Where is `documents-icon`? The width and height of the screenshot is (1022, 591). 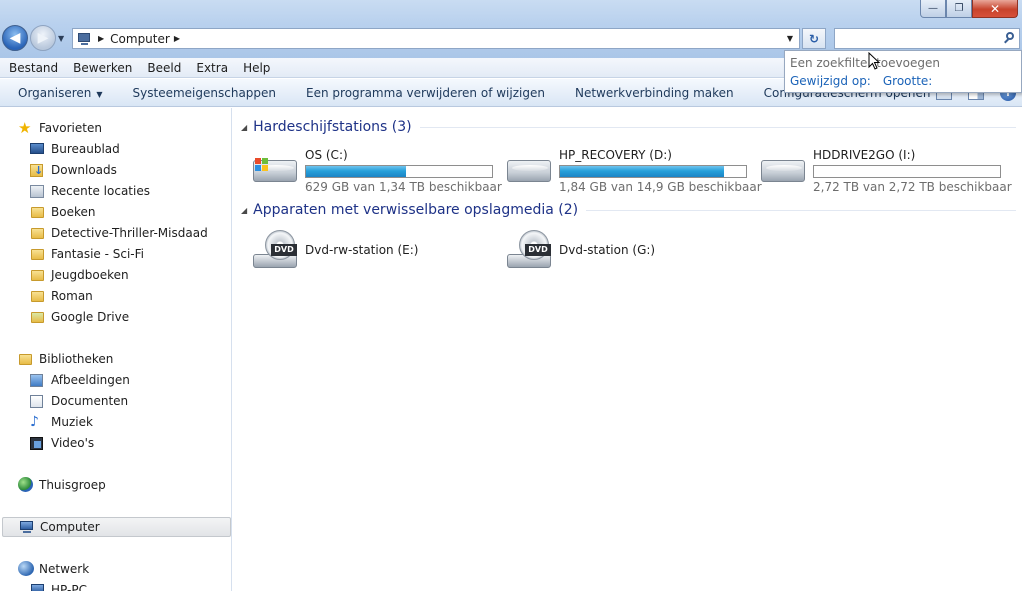
documents-icon is located at coordinates (36, 401).